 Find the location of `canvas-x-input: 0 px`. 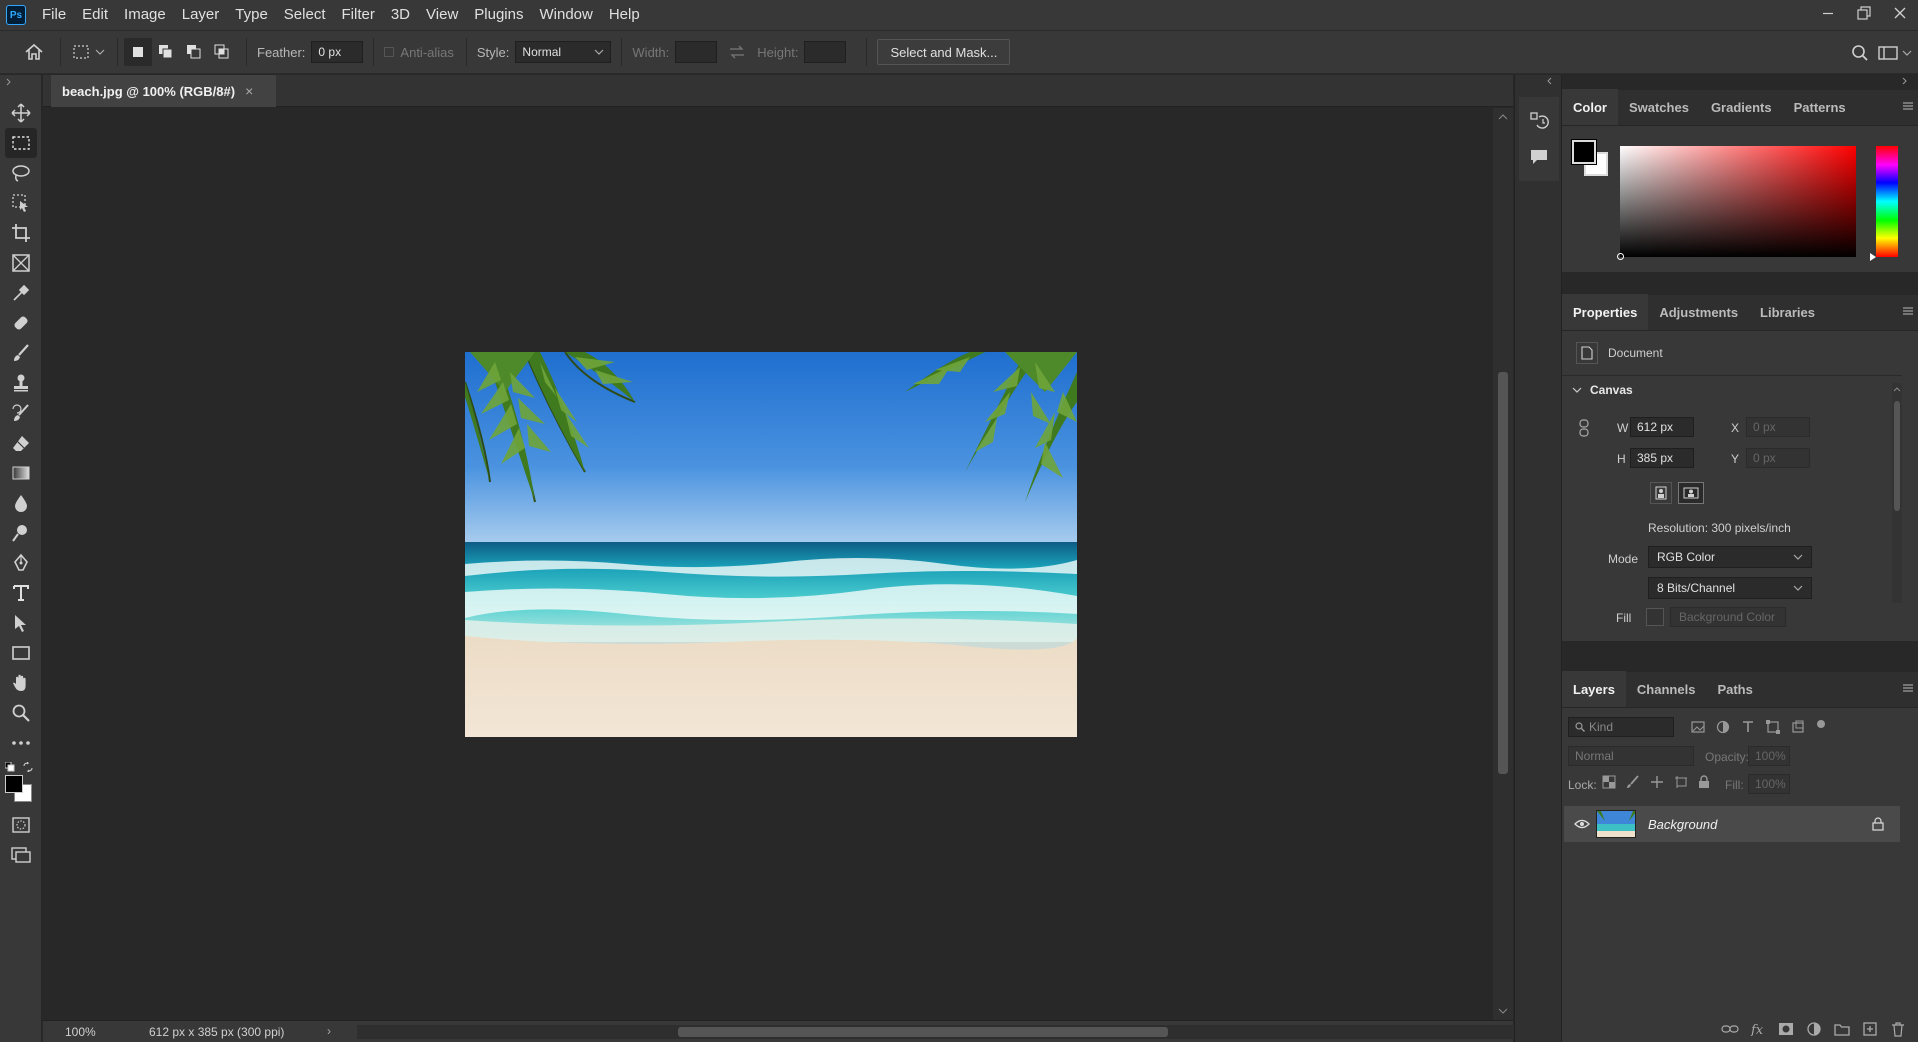

canvas-x-input: 0 px is located at coordinates (1778, 427).